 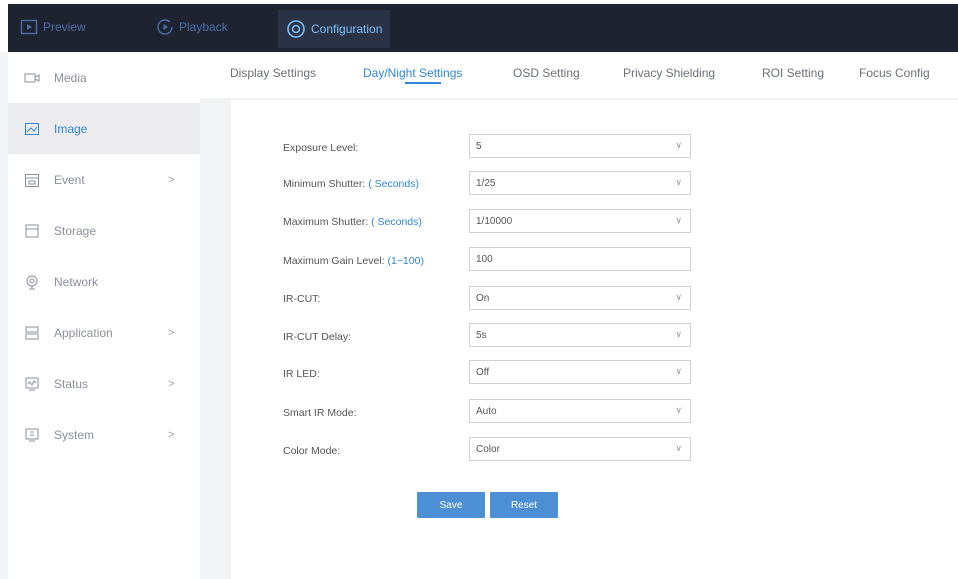 What do you see at coordinates (71, 383) in the screenshot?
I see `sidebar-item-label: Status` at bounding box center [71, 383].